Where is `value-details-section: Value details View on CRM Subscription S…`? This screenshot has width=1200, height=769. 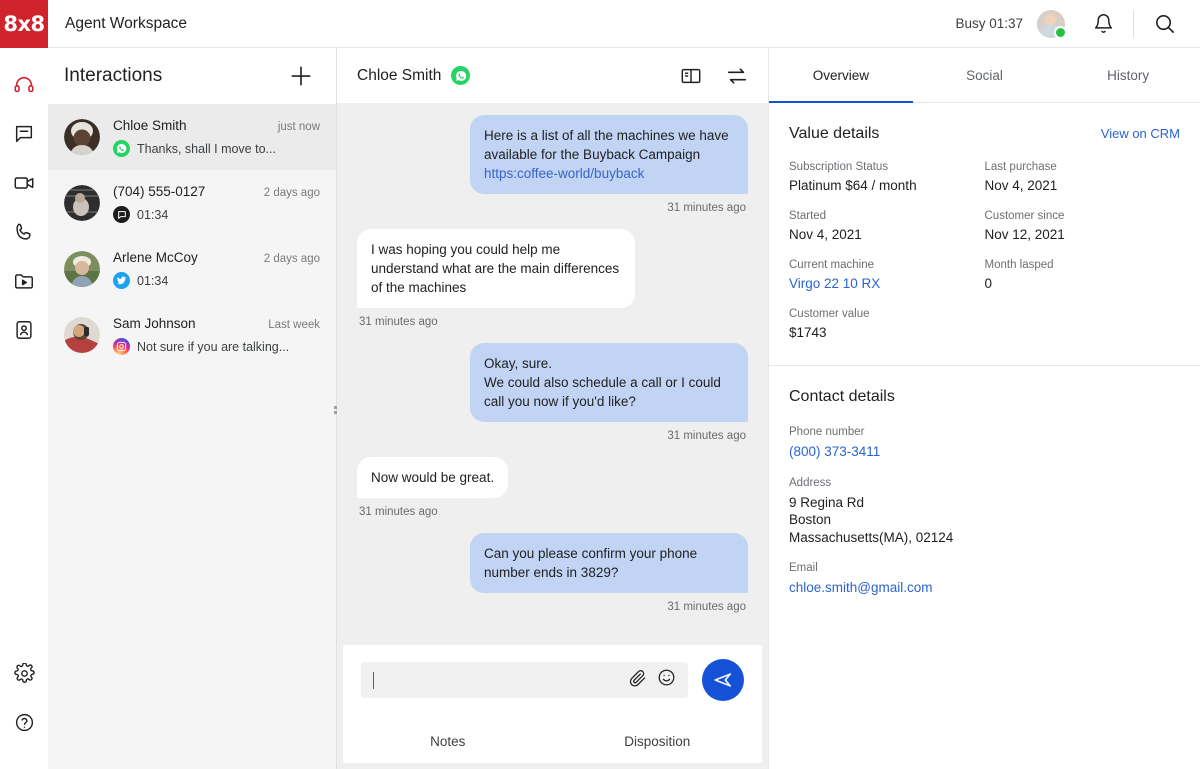
value-details-section: Value details View on CRM Subscription S… is located at coordinates (984, 230).